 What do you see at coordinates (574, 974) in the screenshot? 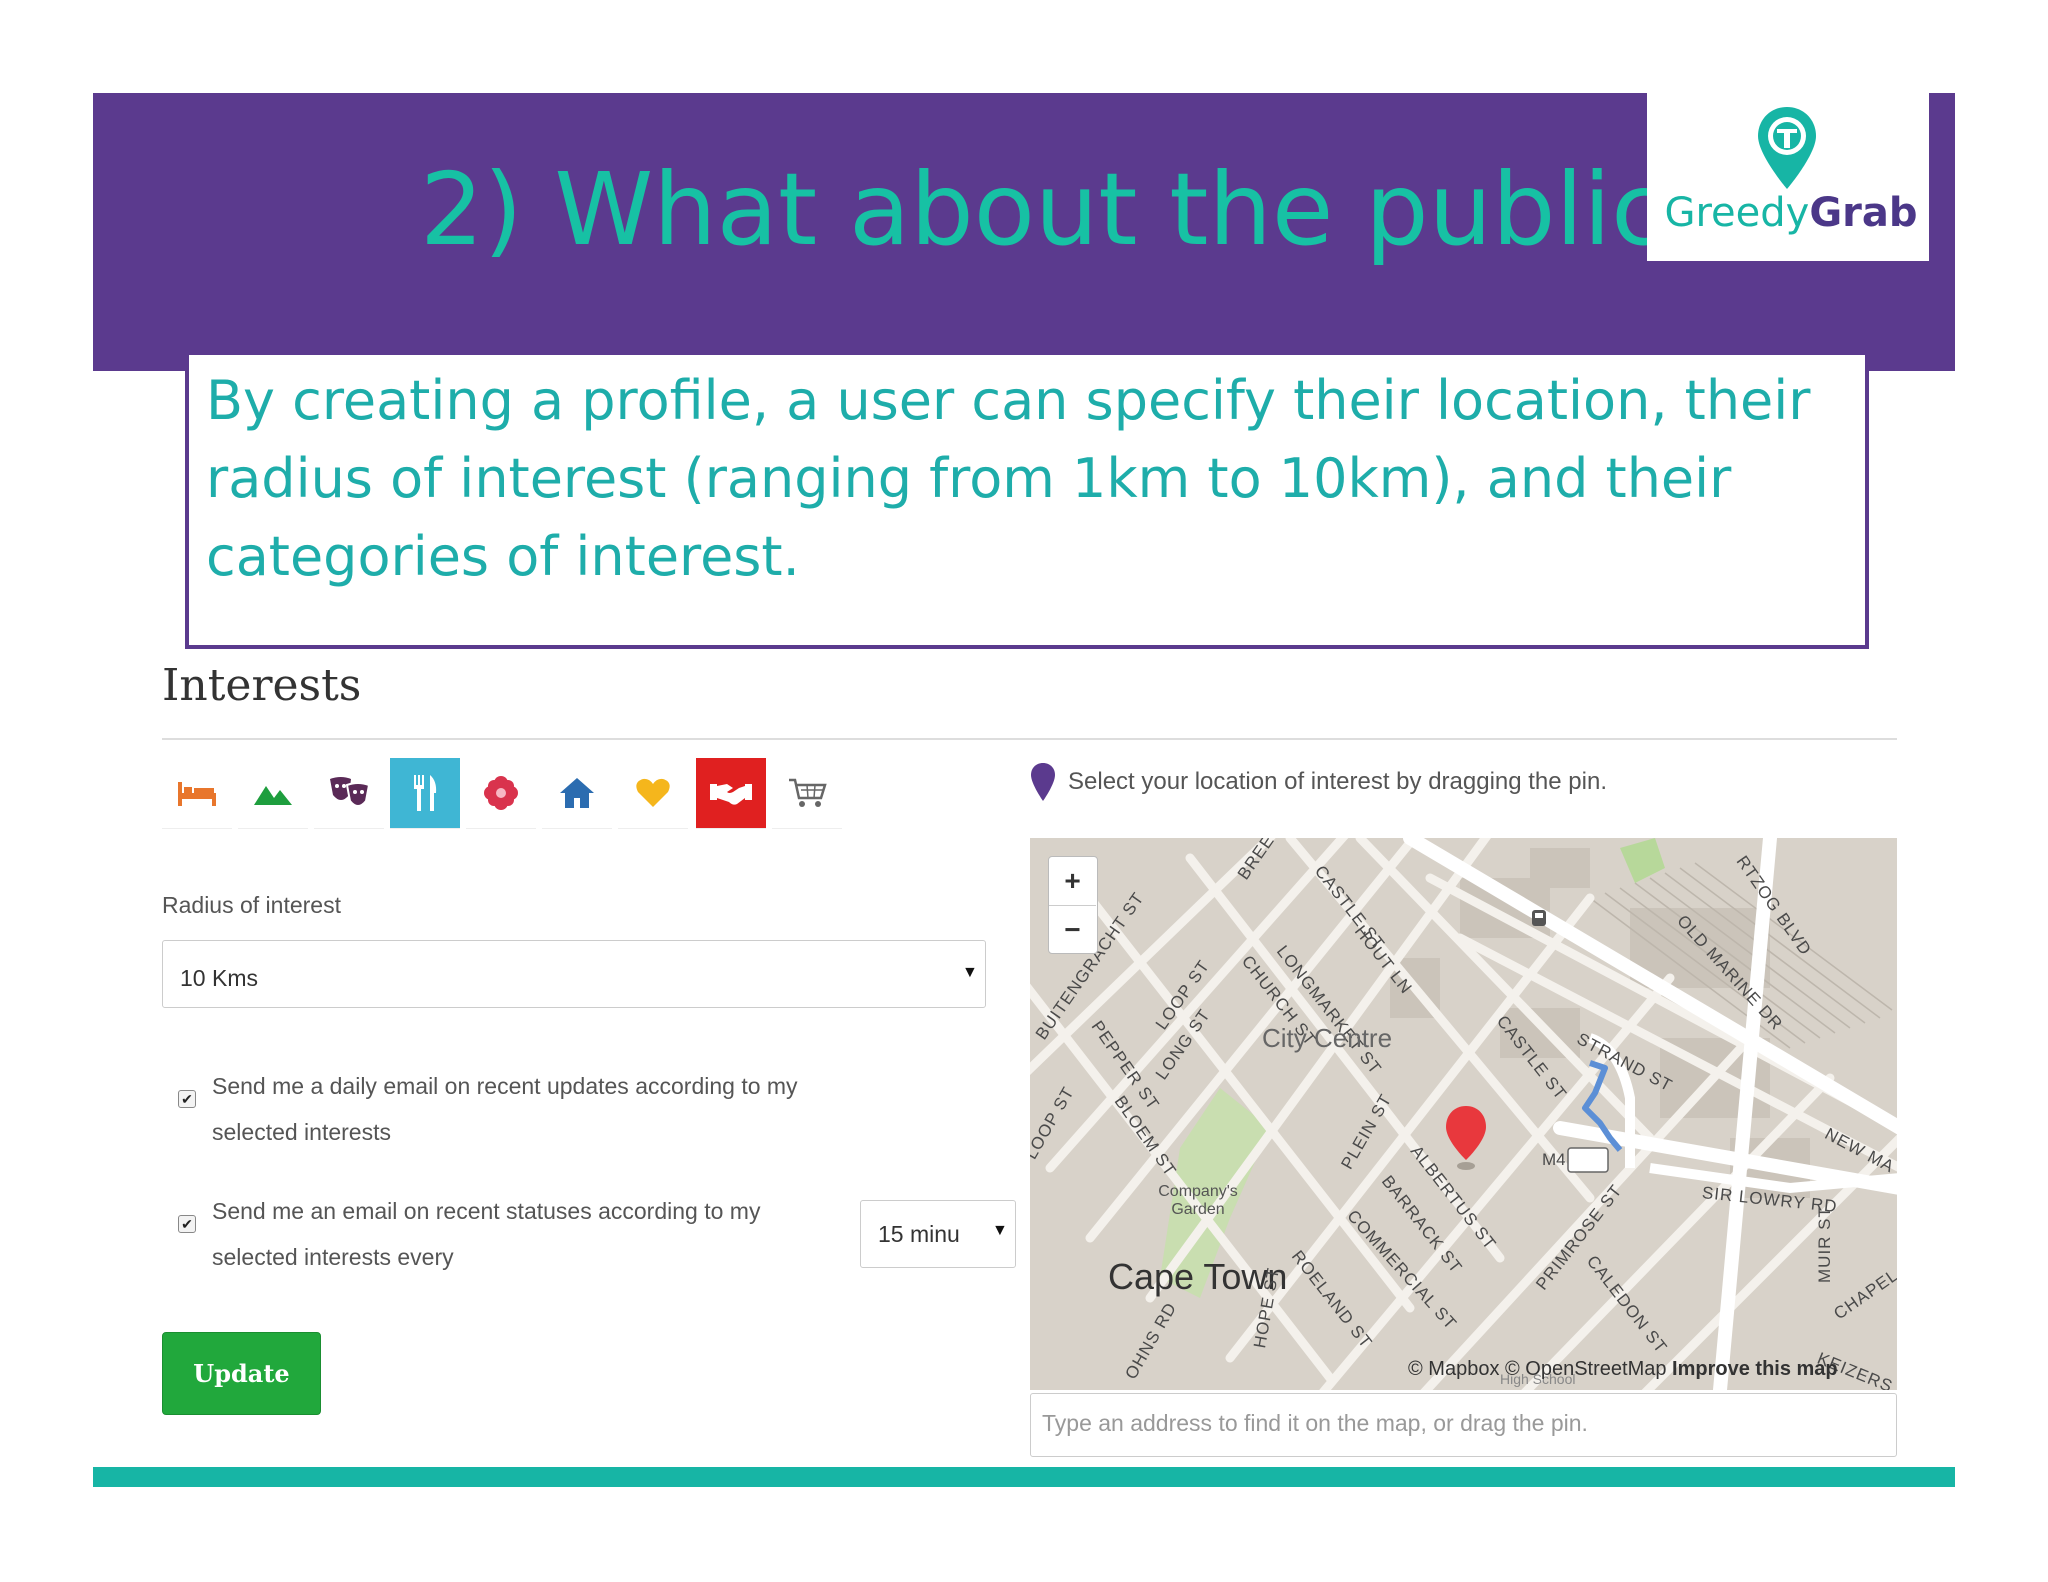
I see `radius-select` at bounding box center [574, 974].